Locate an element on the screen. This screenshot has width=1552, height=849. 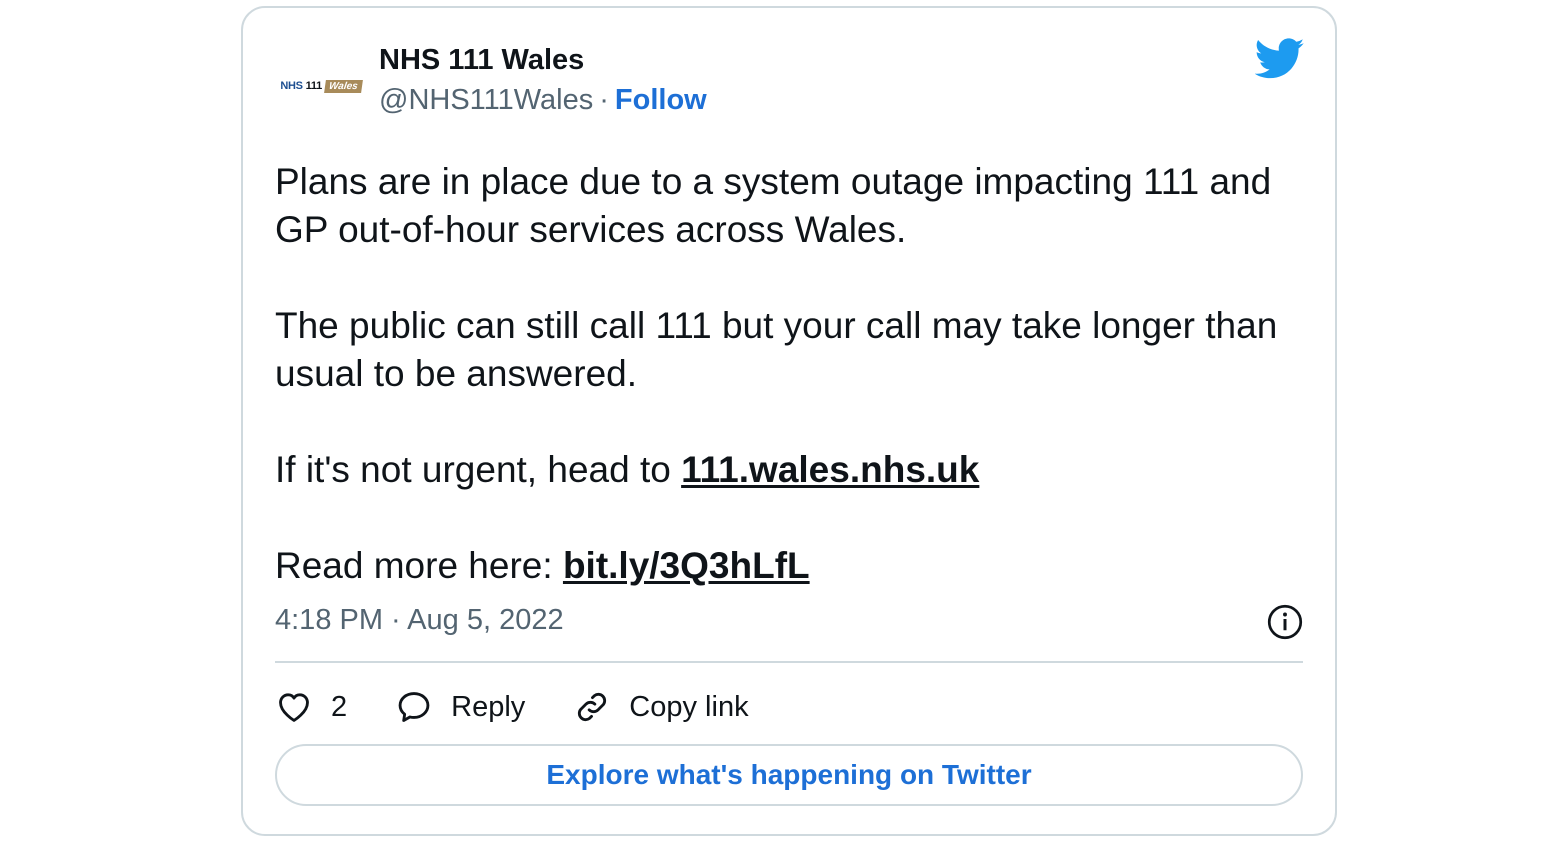
nhs-wales-link: 111.wales.nhs.uk is located at coordinates (830, 469).